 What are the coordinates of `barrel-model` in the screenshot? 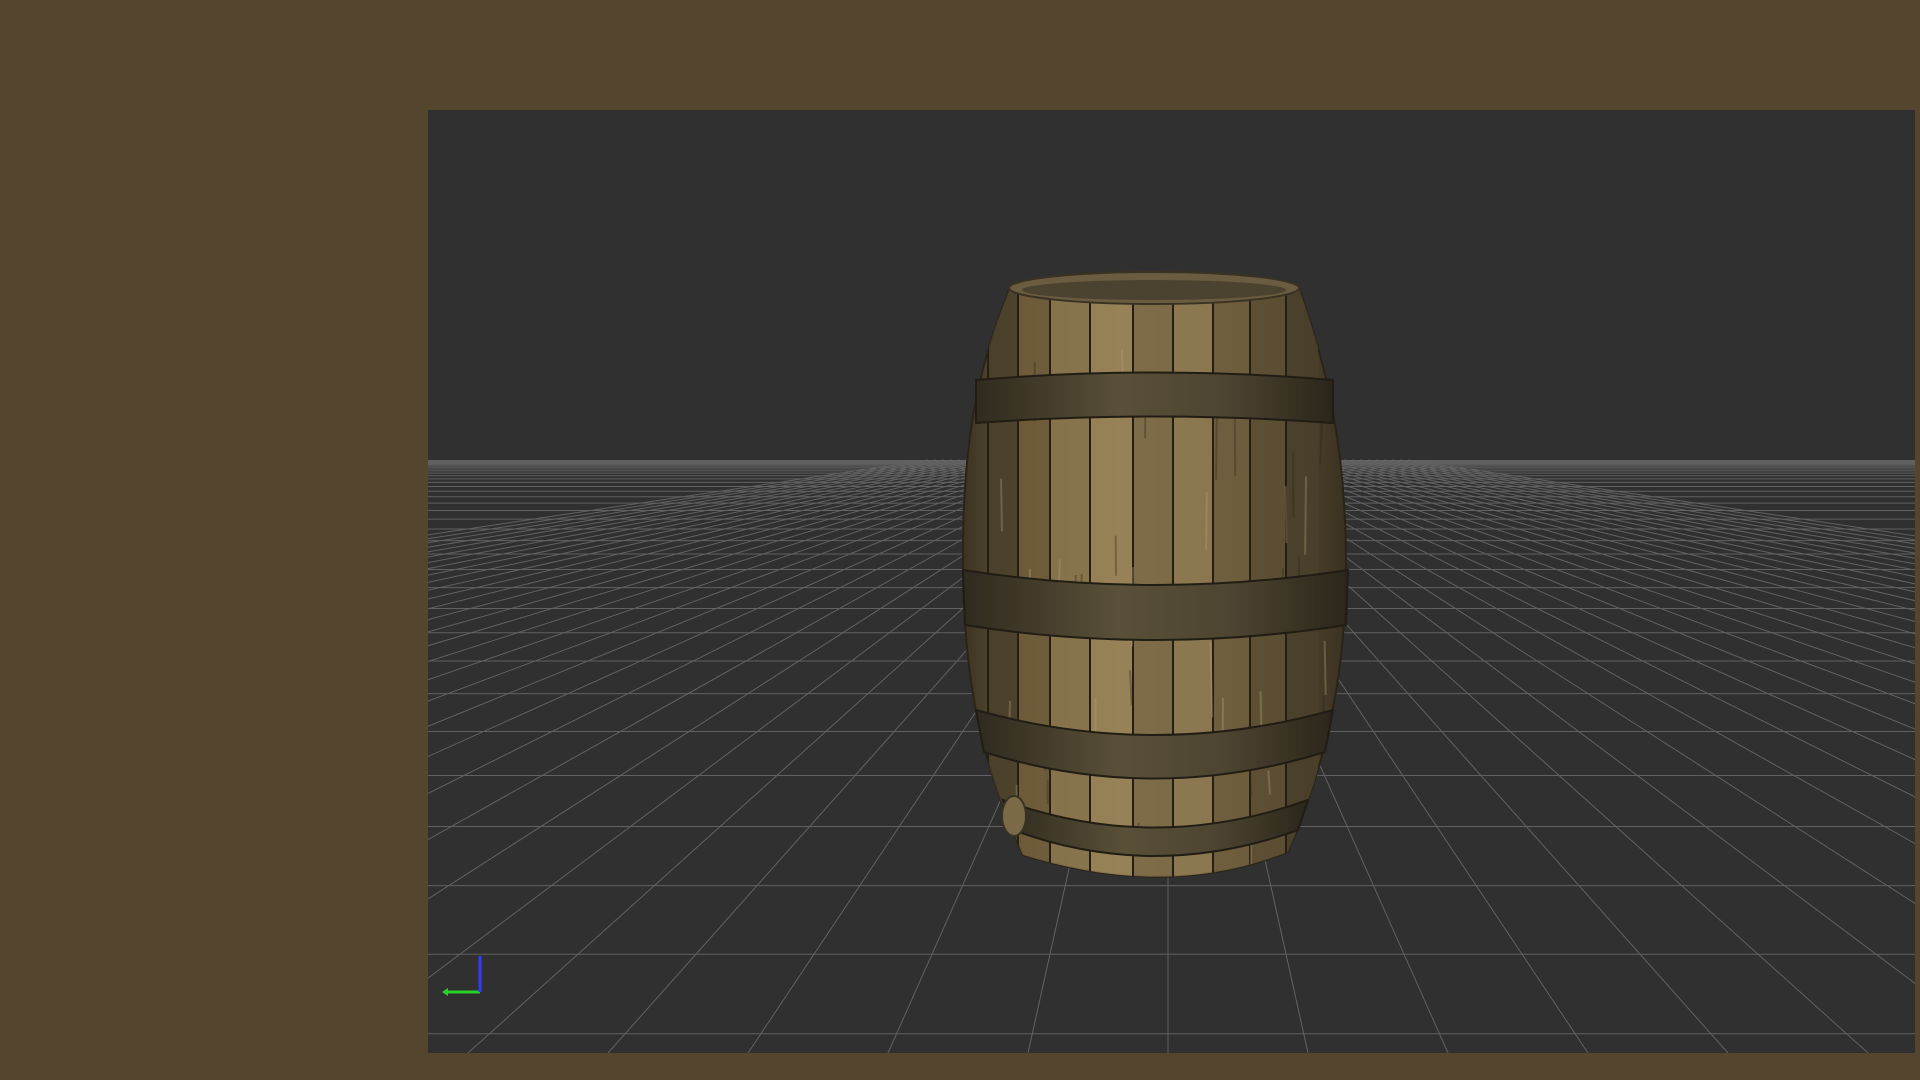 It's located at (1155, 593).